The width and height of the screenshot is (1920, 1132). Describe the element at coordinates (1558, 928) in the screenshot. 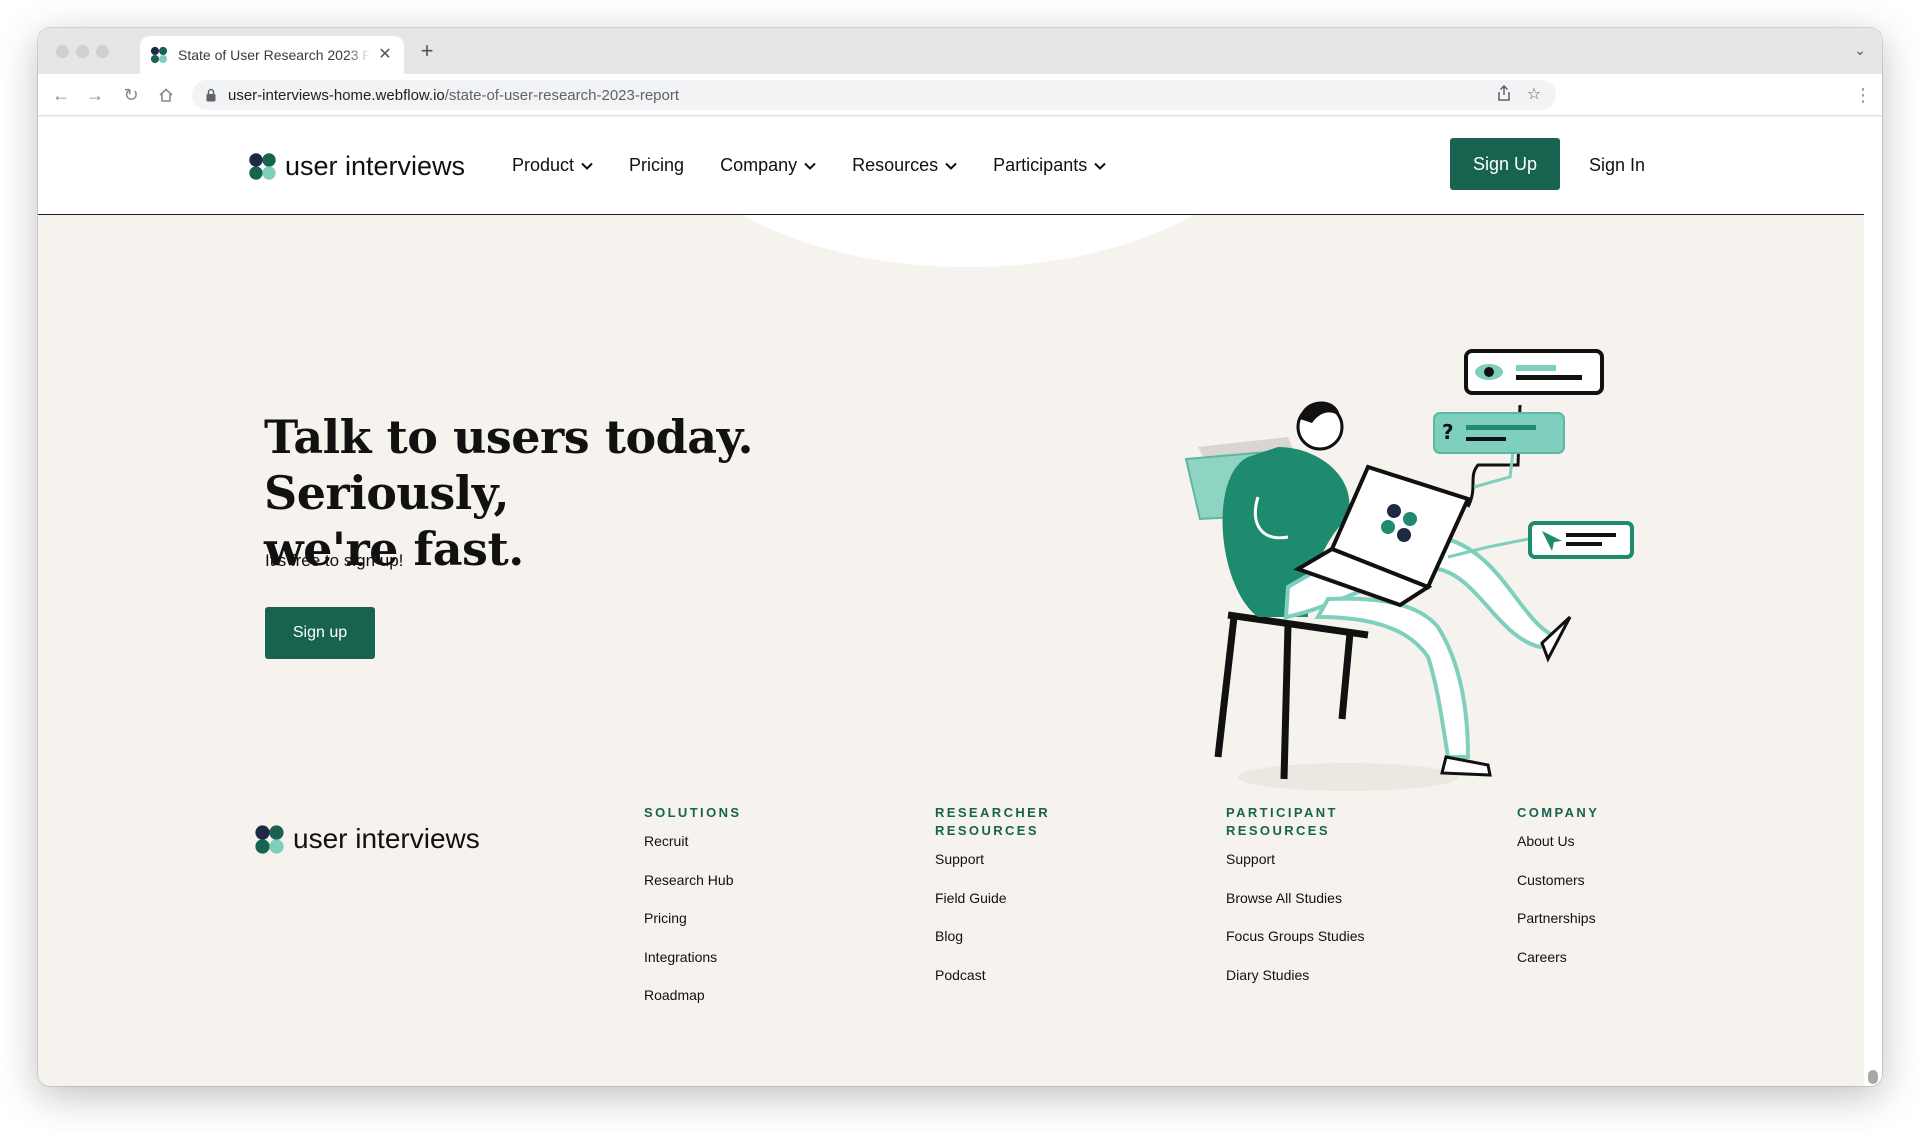

I see `footer-link-partnerships: Partnerships` at that location.